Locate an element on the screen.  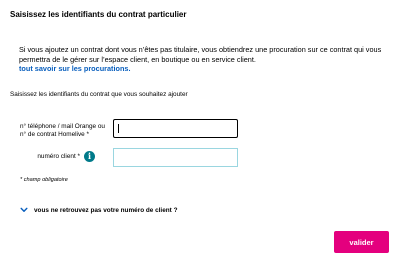
client-number-field is located at coordinates (175, 157).